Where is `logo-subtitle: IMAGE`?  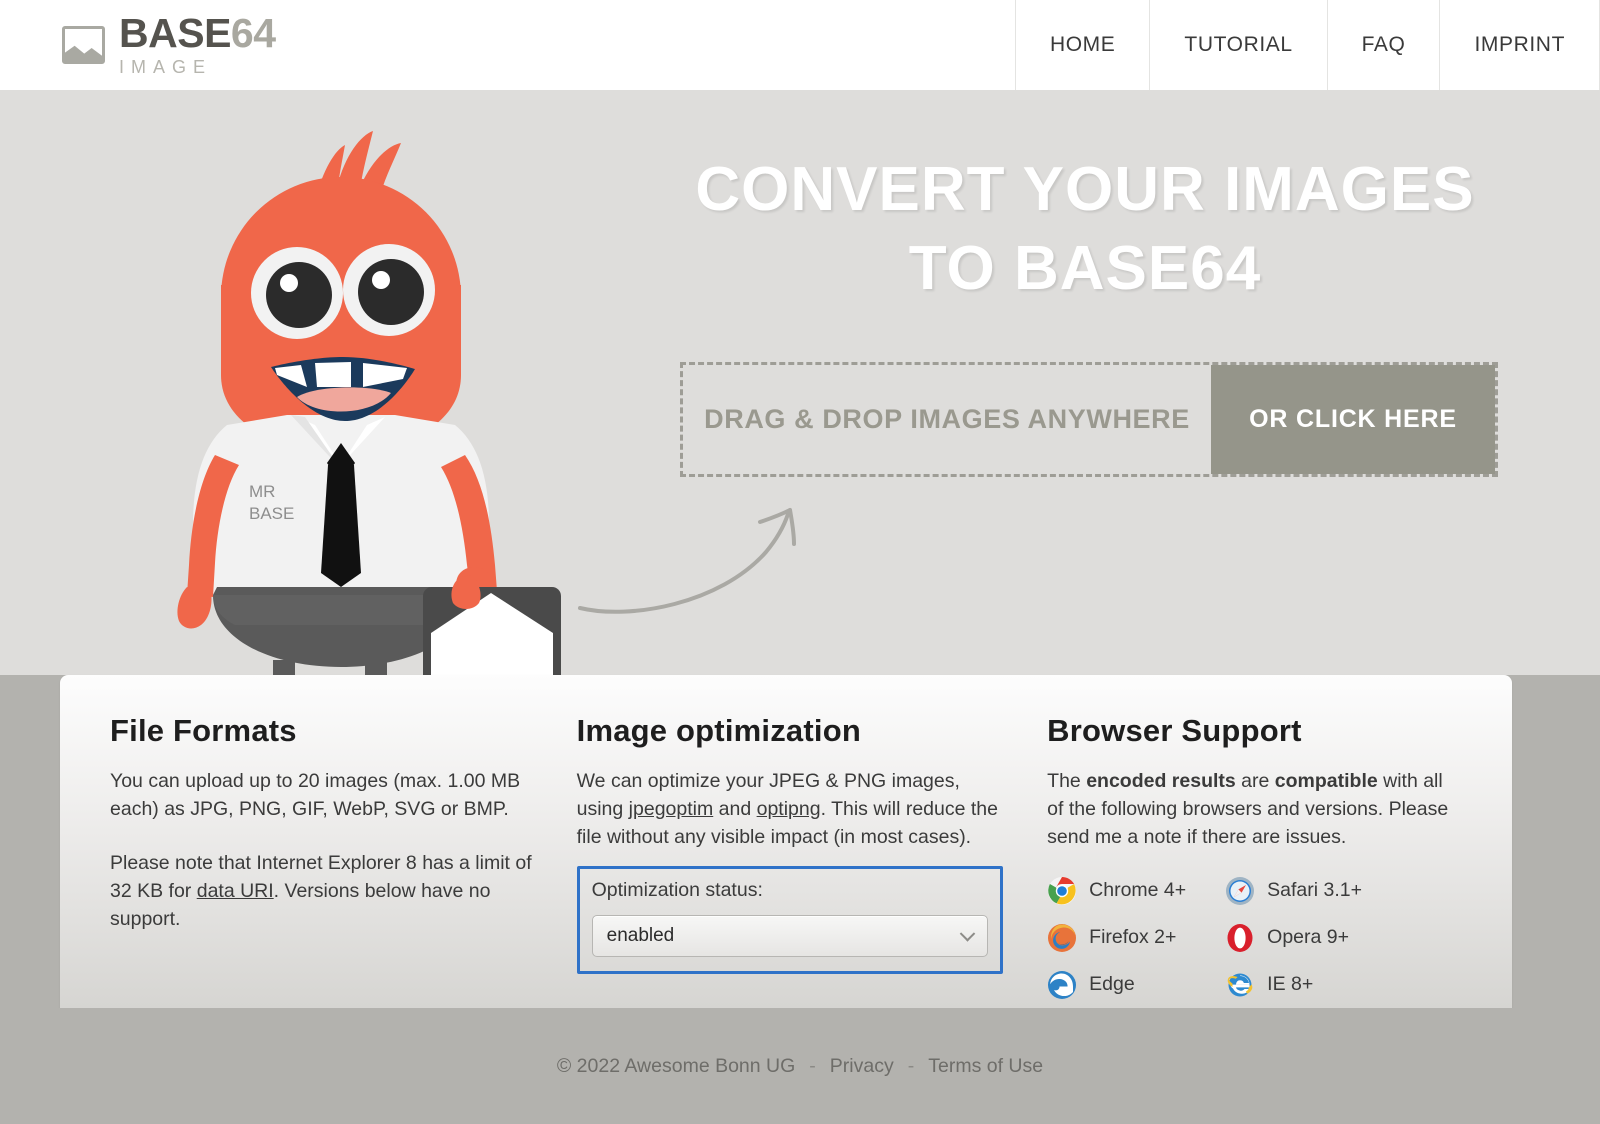 logo-subtitle: IMAGE is located at coordinates (166, 66).